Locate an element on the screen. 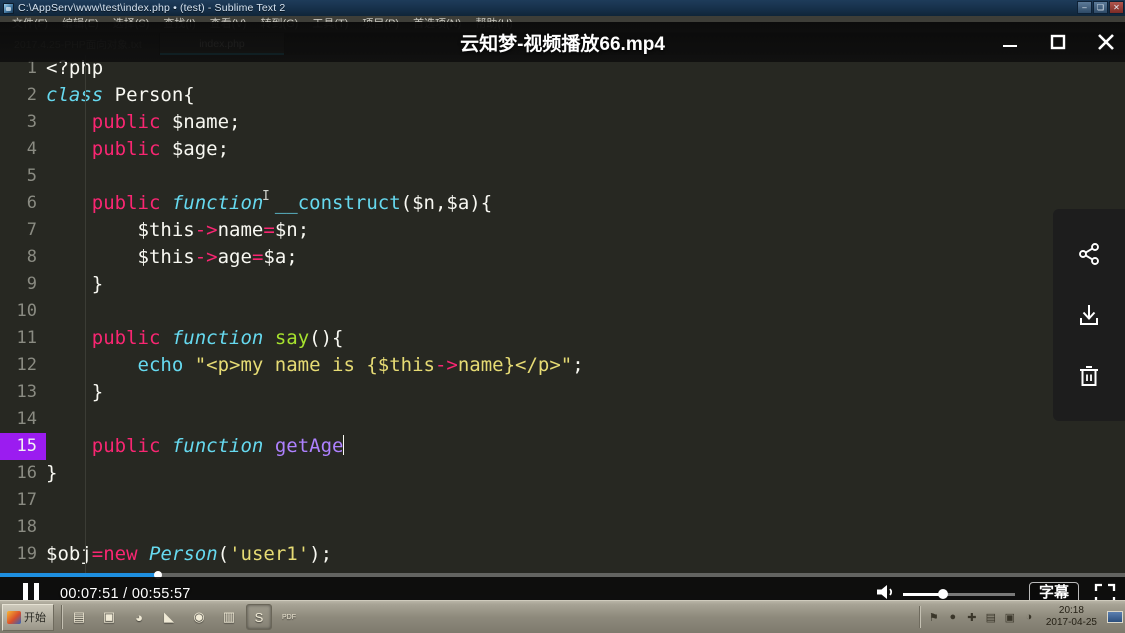 This screenshot has height=633, width=1125. tray-security-icon: ● is located at coordinates (953, 617).